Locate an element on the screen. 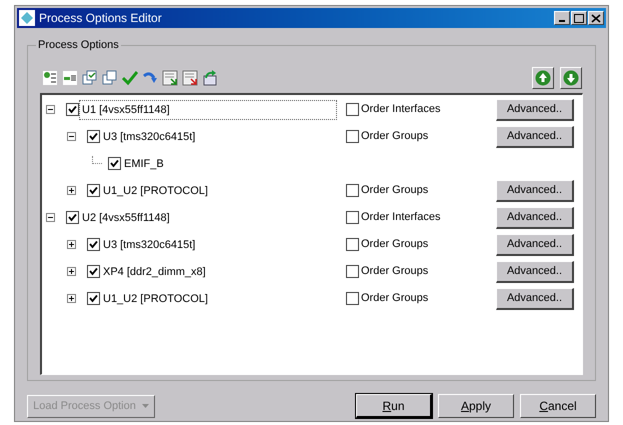  close-button is located at coordinates (596, 18).